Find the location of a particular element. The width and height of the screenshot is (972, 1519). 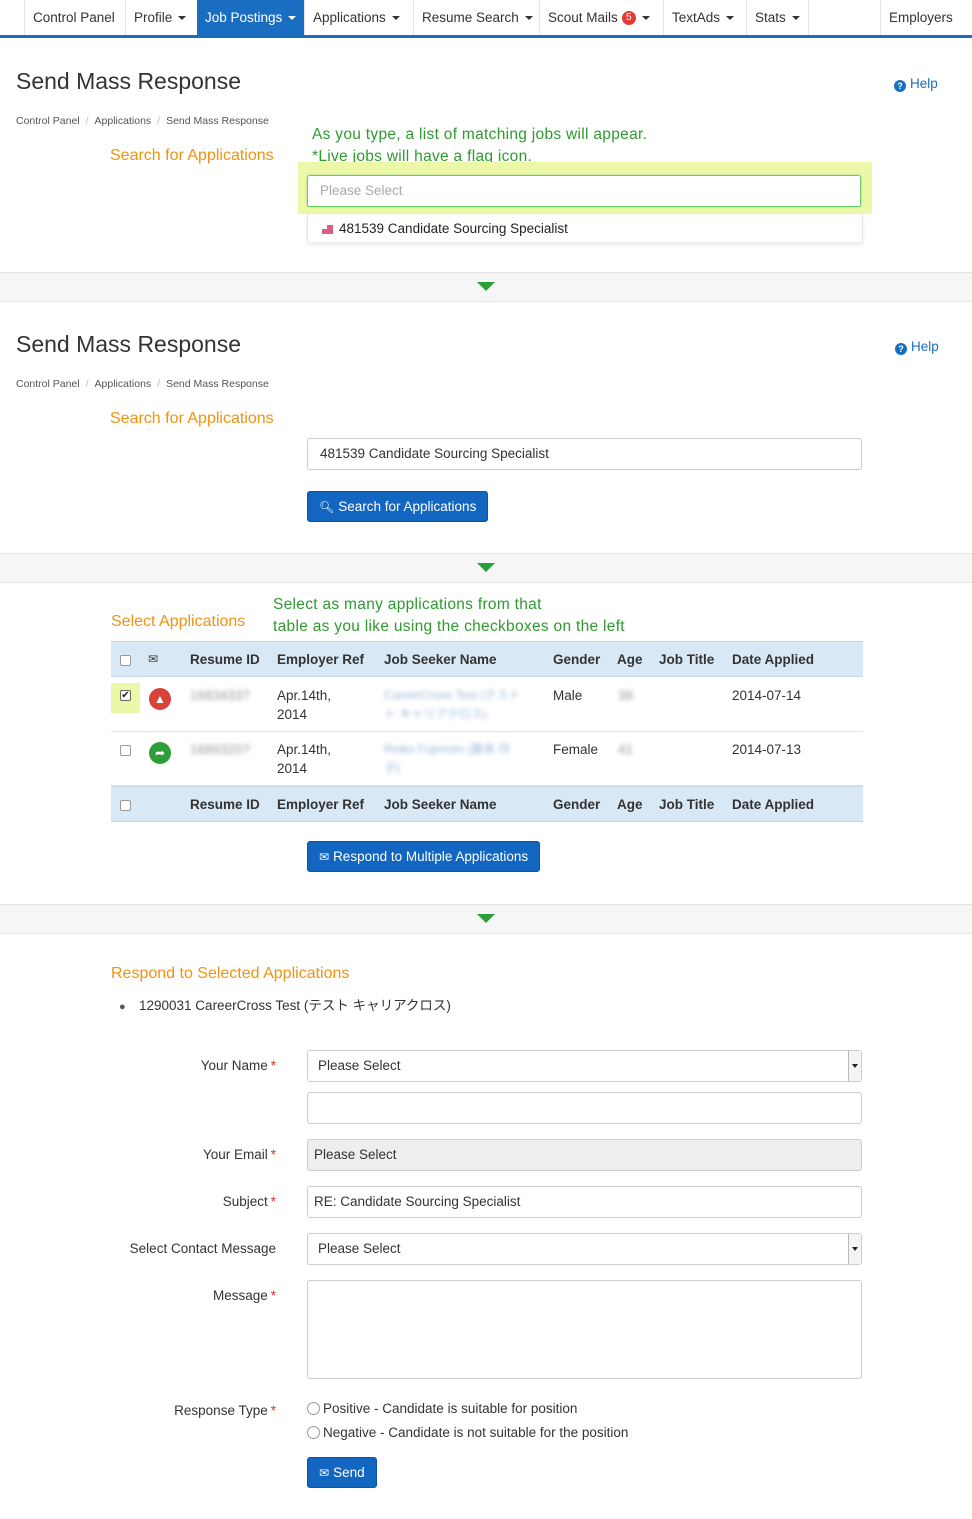

your-name-select: Please Select is located at coordinates (584, 1066).